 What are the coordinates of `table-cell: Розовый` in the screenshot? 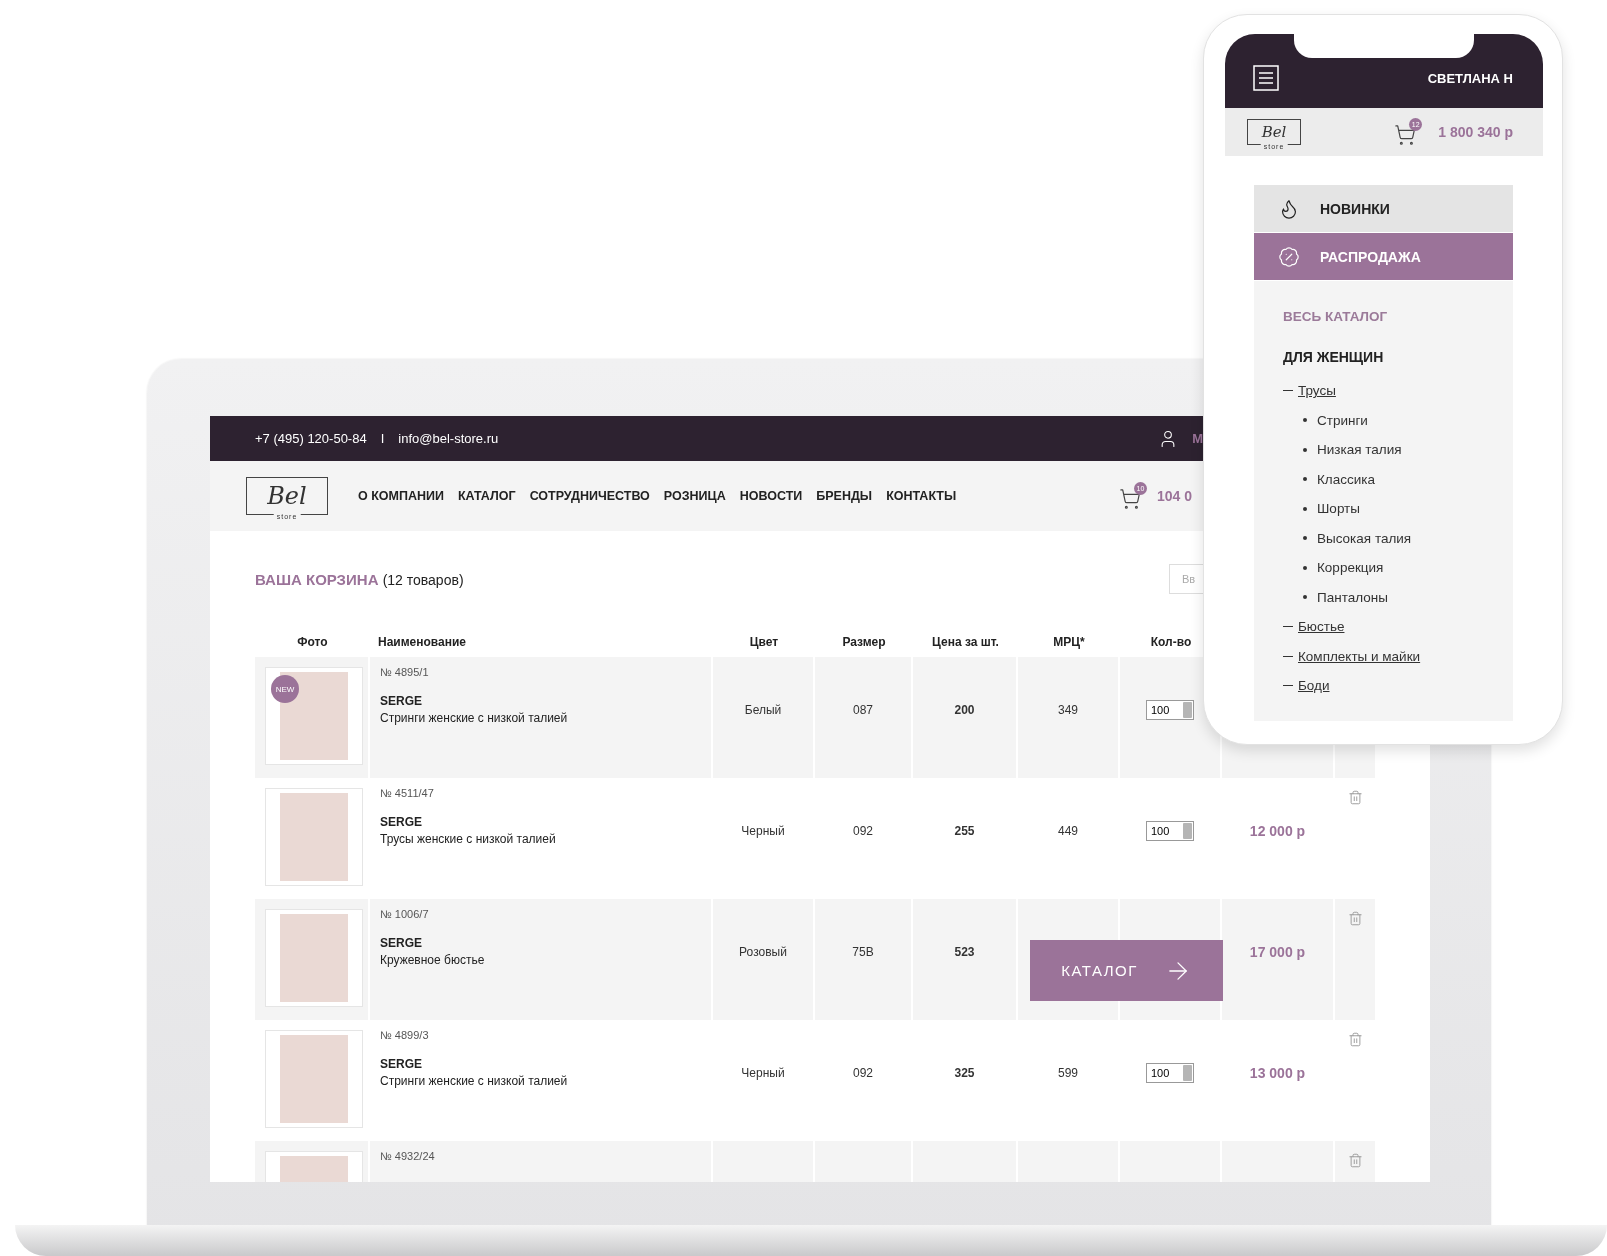 It's located at (763, 951).